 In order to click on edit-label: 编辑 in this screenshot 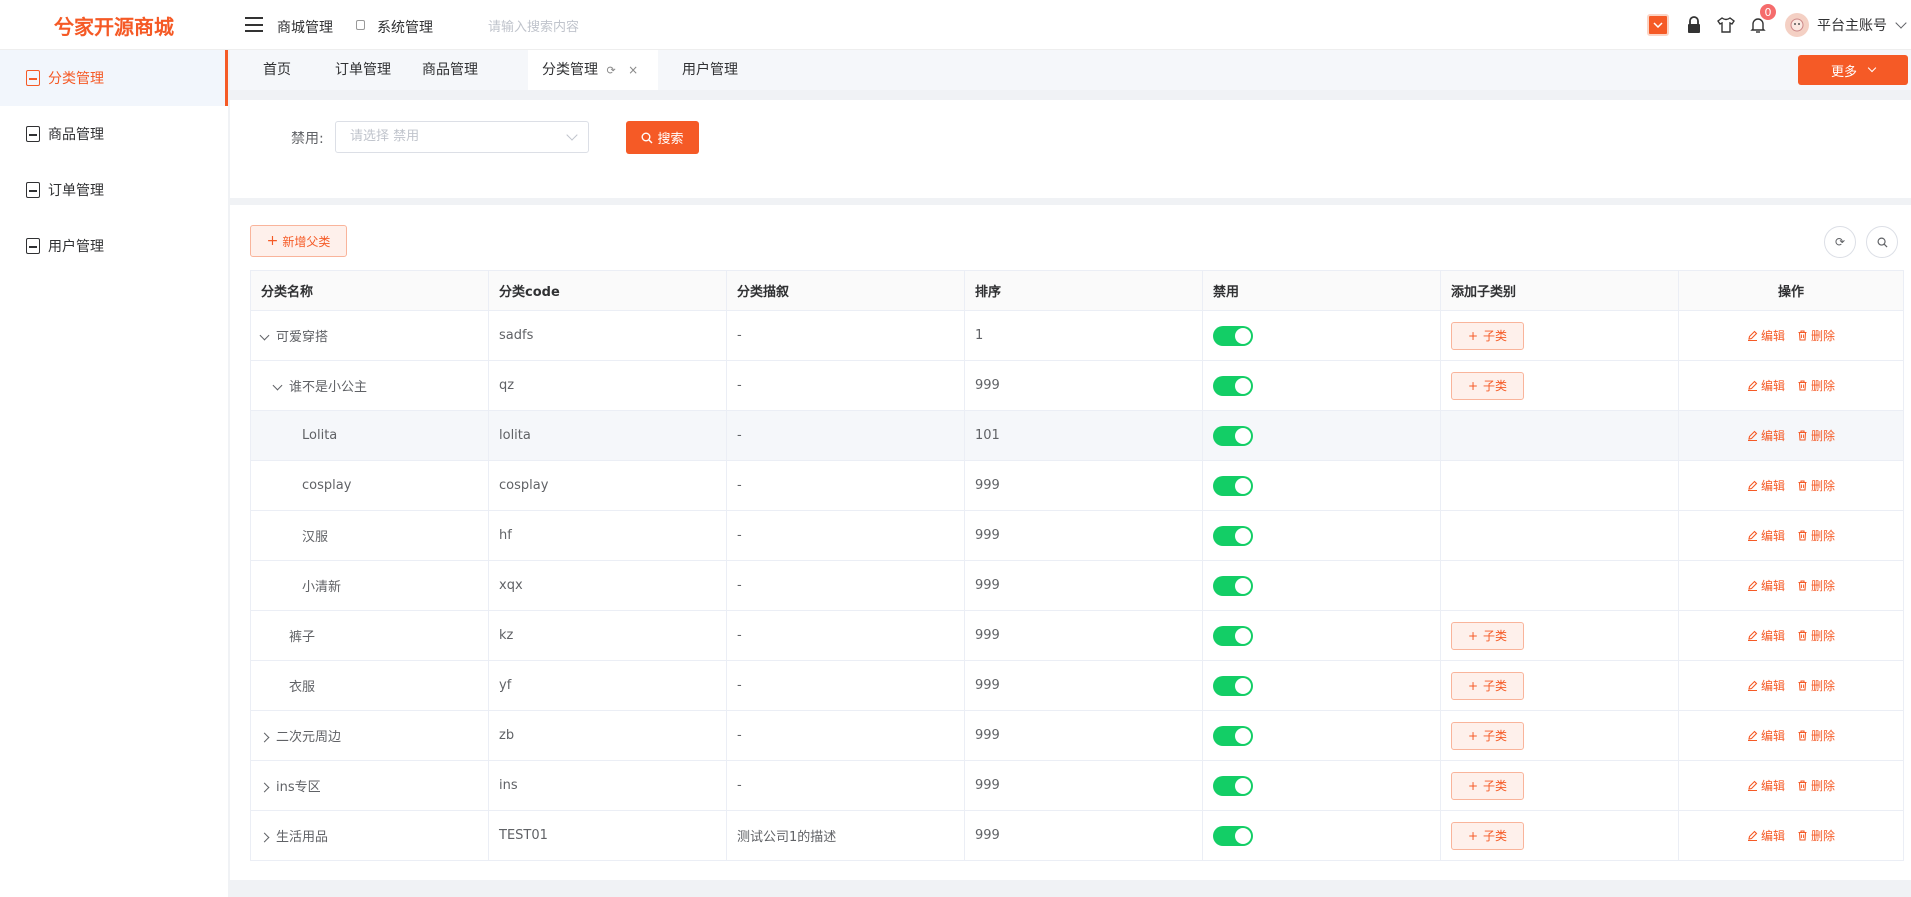, I will do `click(1772, 835)`.